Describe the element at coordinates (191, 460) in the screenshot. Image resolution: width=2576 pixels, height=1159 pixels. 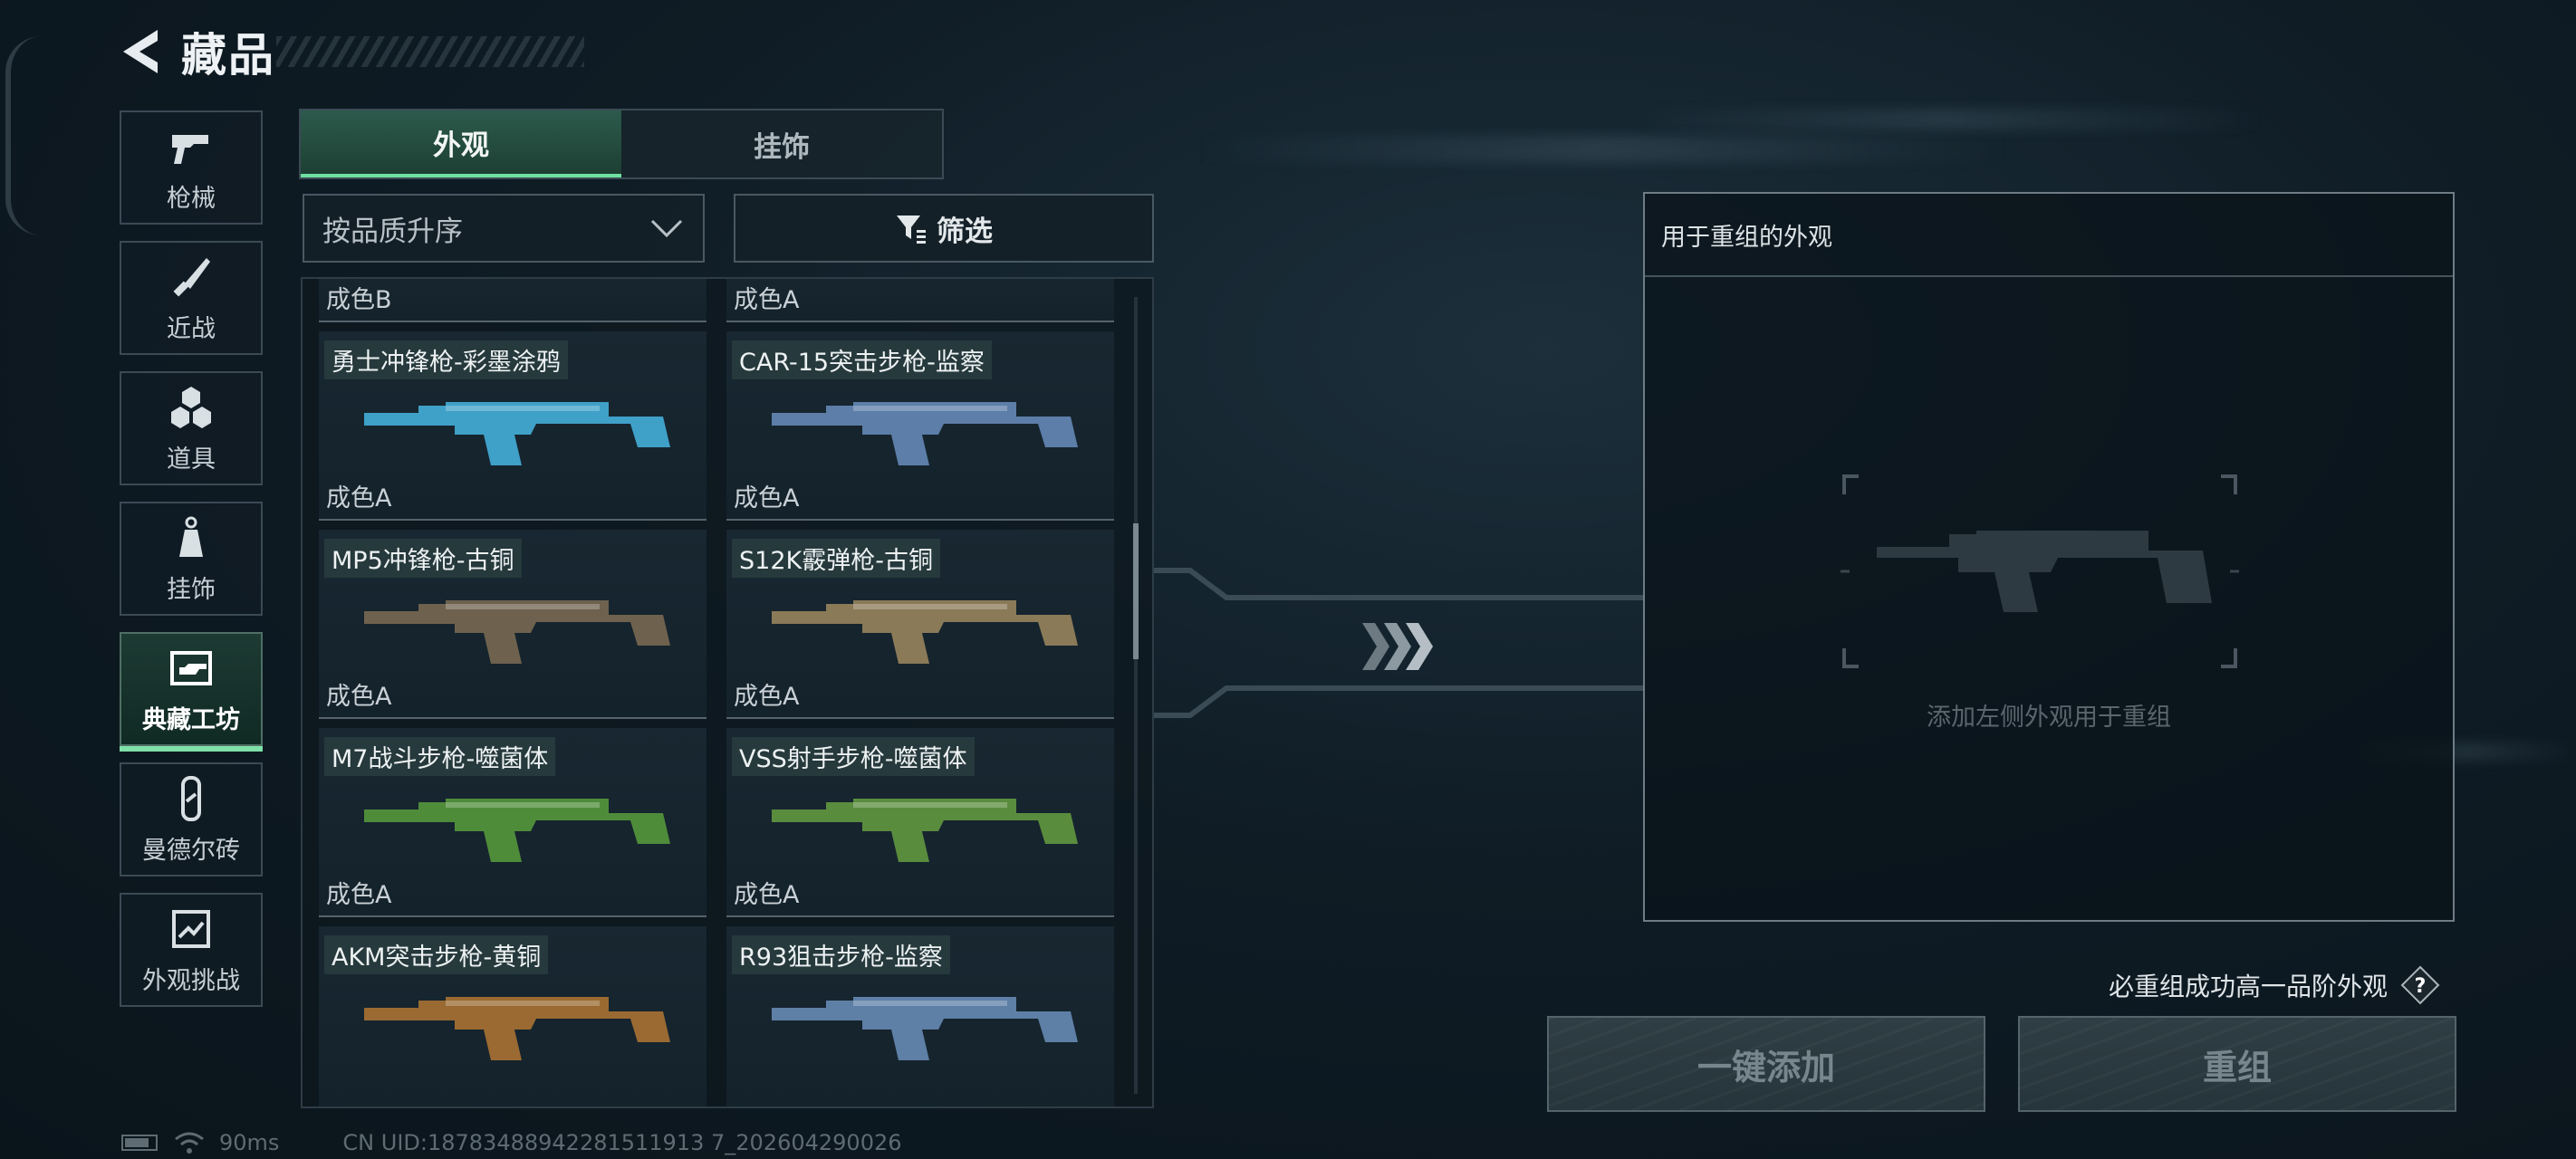
I see `sidebar-item-label: 道具` at that location.